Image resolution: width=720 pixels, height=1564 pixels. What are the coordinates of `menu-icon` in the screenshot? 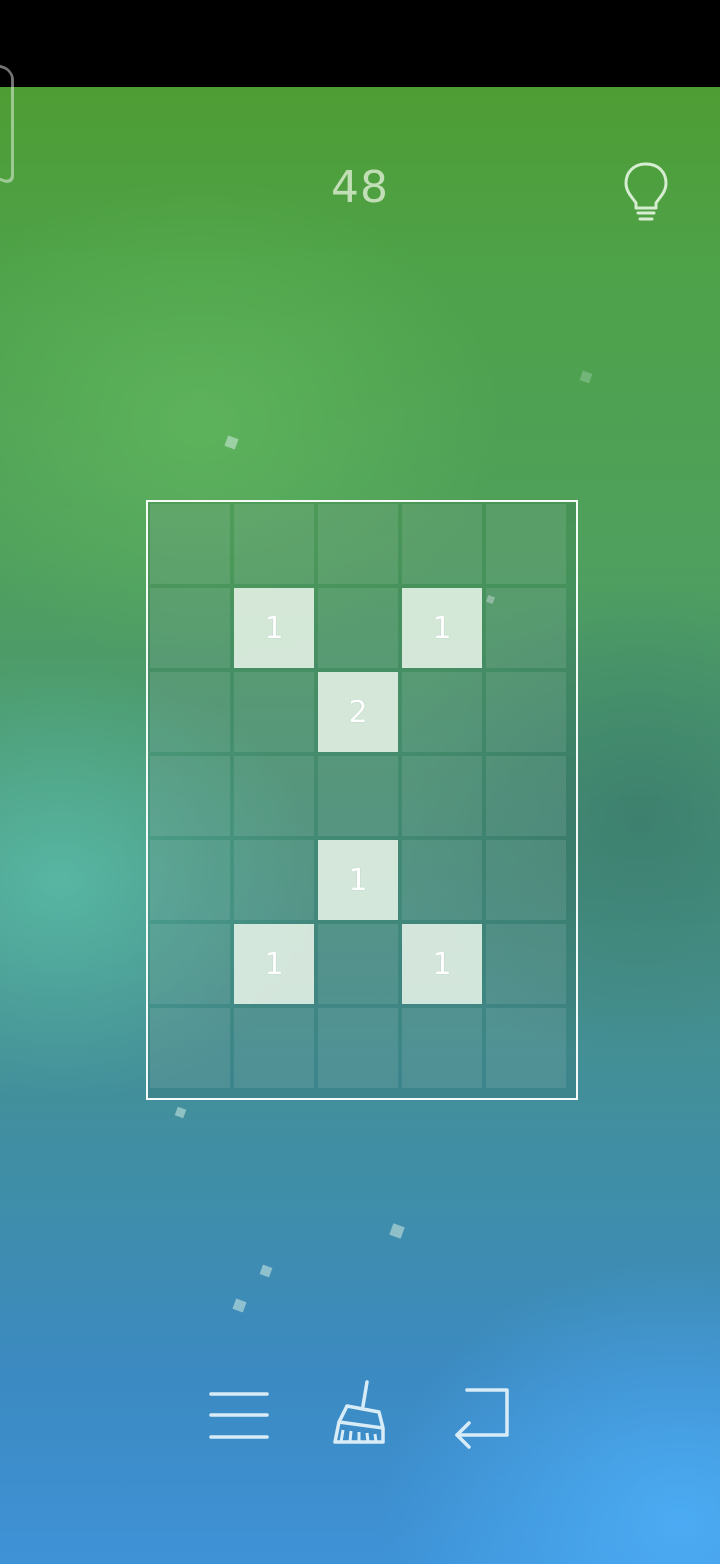 It's located at (239, 1415).